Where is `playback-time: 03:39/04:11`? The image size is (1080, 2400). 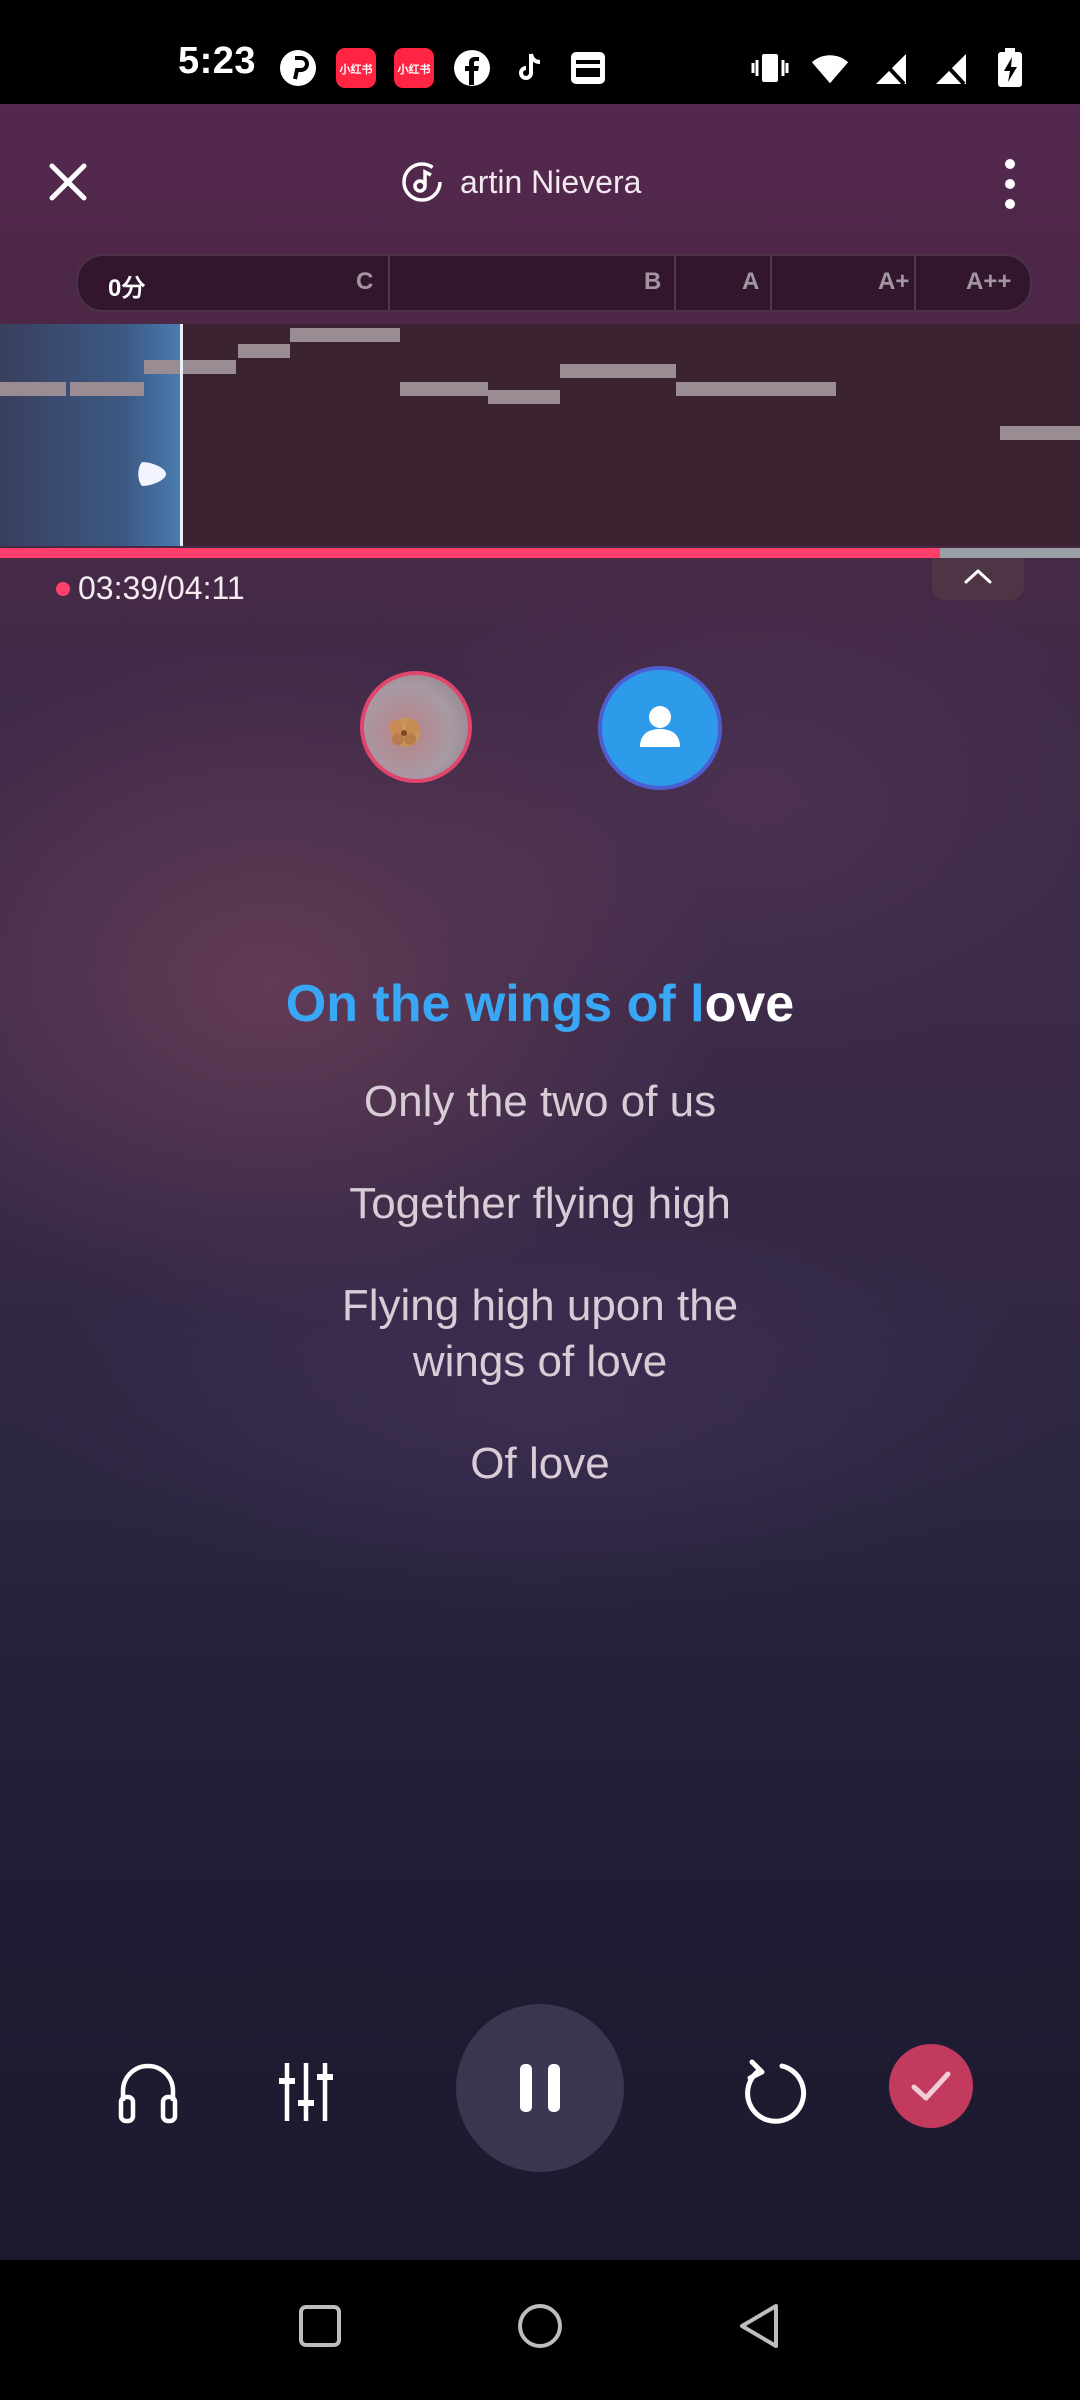
playback-time: 03:39/04:11 is located at coordinates (150, 588).